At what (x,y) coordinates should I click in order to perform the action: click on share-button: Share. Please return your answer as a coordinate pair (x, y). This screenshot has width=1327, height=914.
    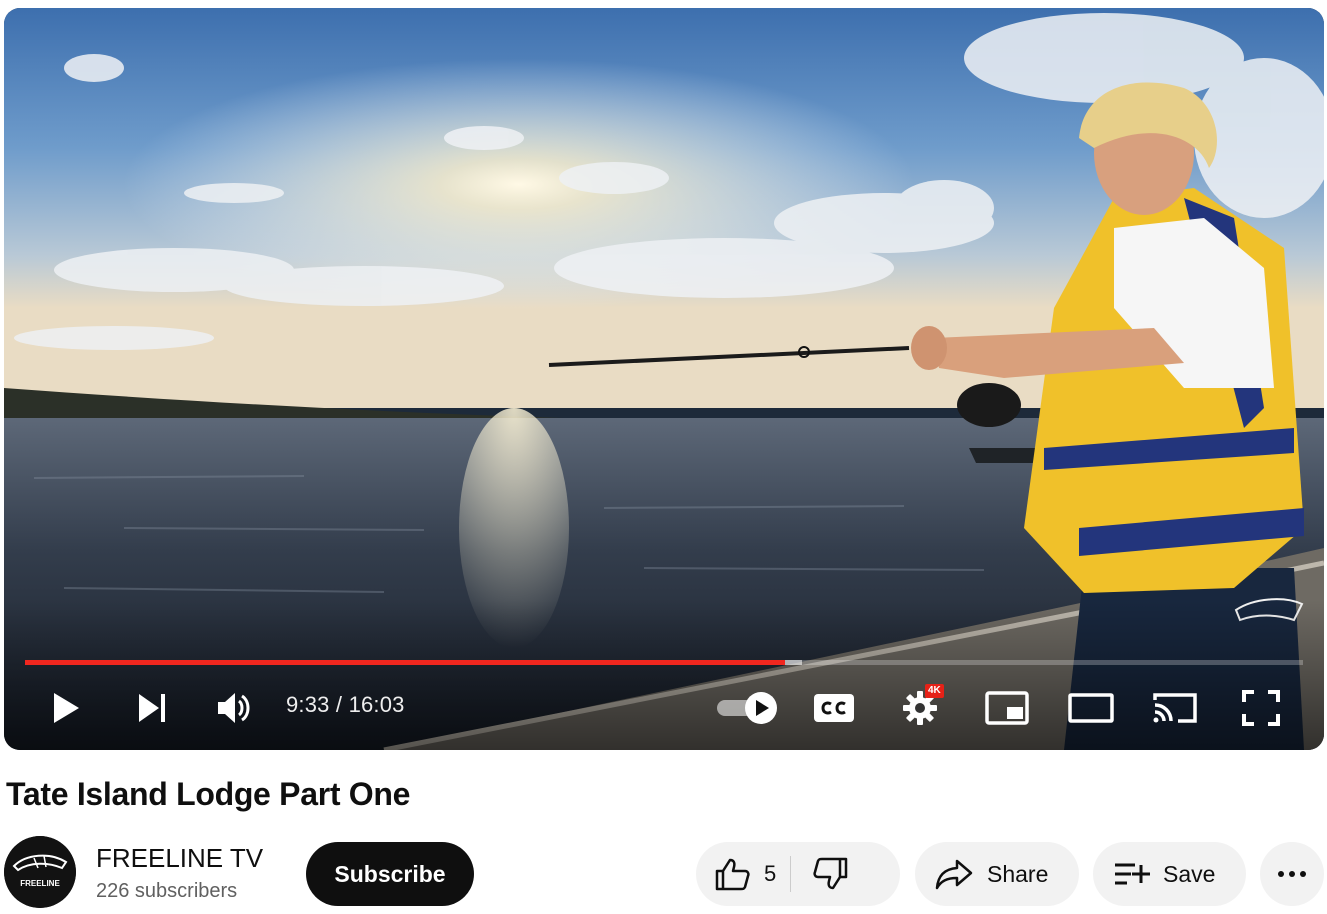
    Looking at the image, I should click on (997, 874).